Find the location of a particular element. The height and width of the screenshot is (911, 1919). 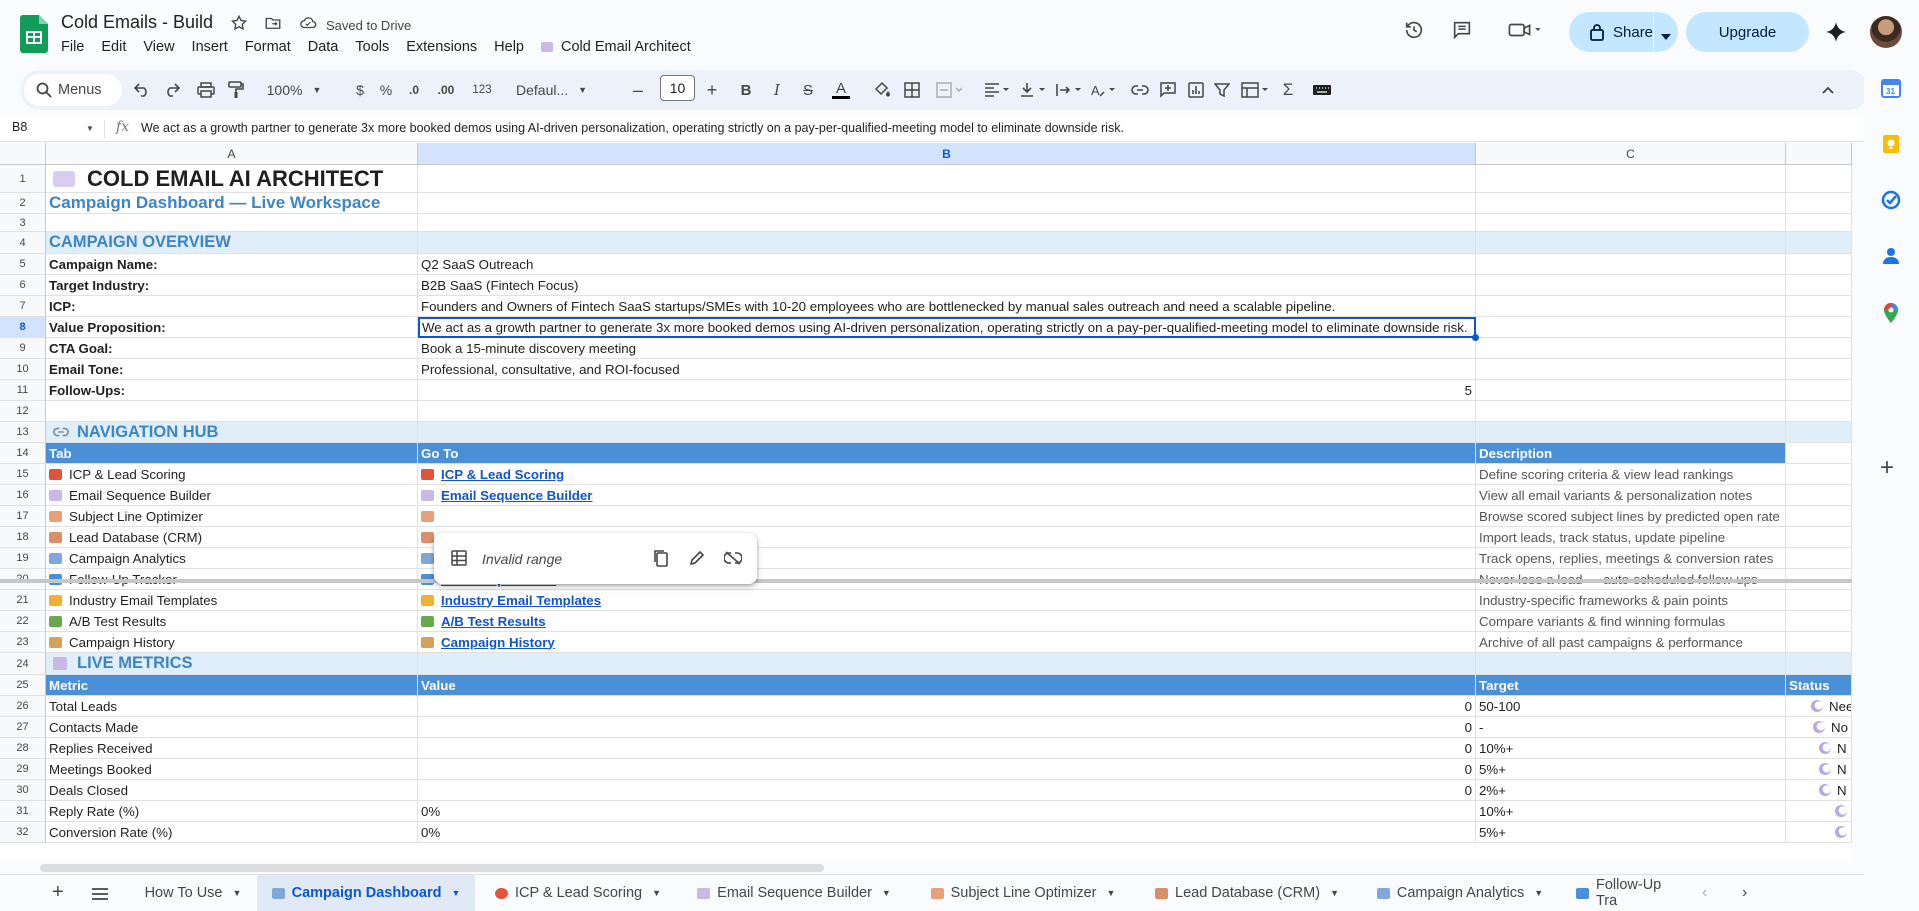

font-size-decrease-button: – is located at coordinates (638, 90).